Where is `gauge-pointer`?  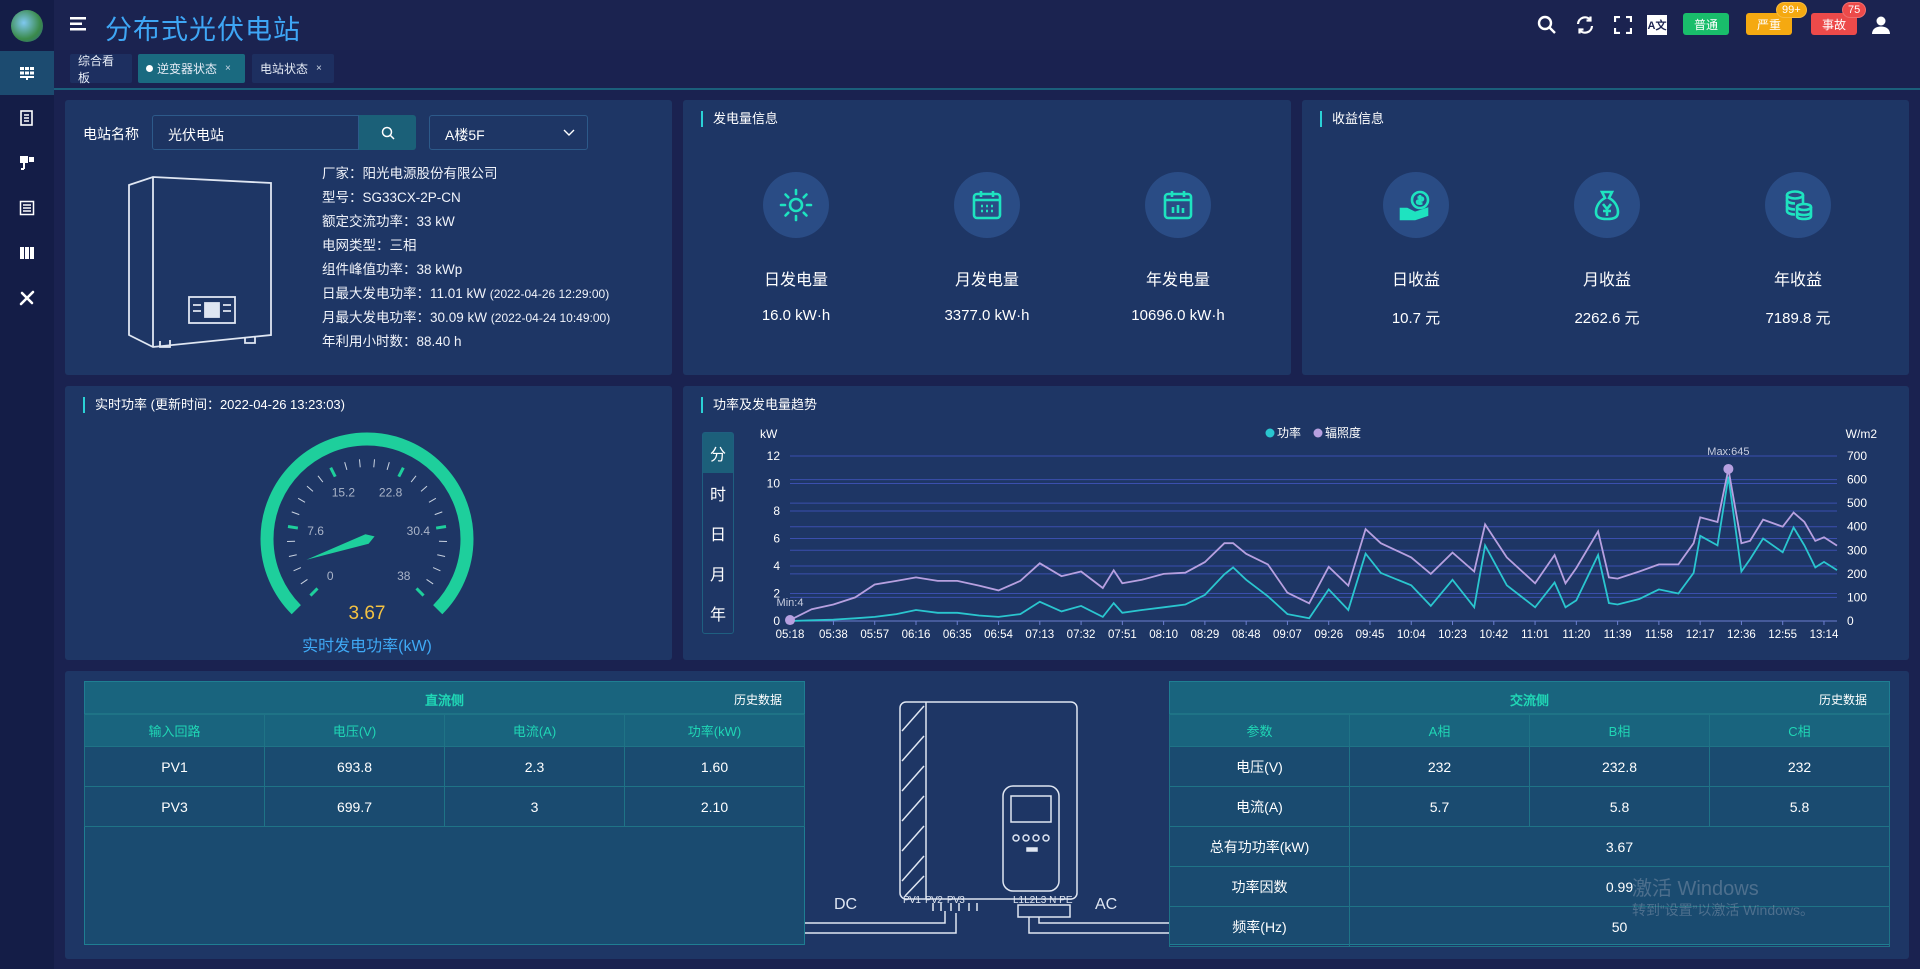
gauge-pointer is located at coordinates (340, 547).